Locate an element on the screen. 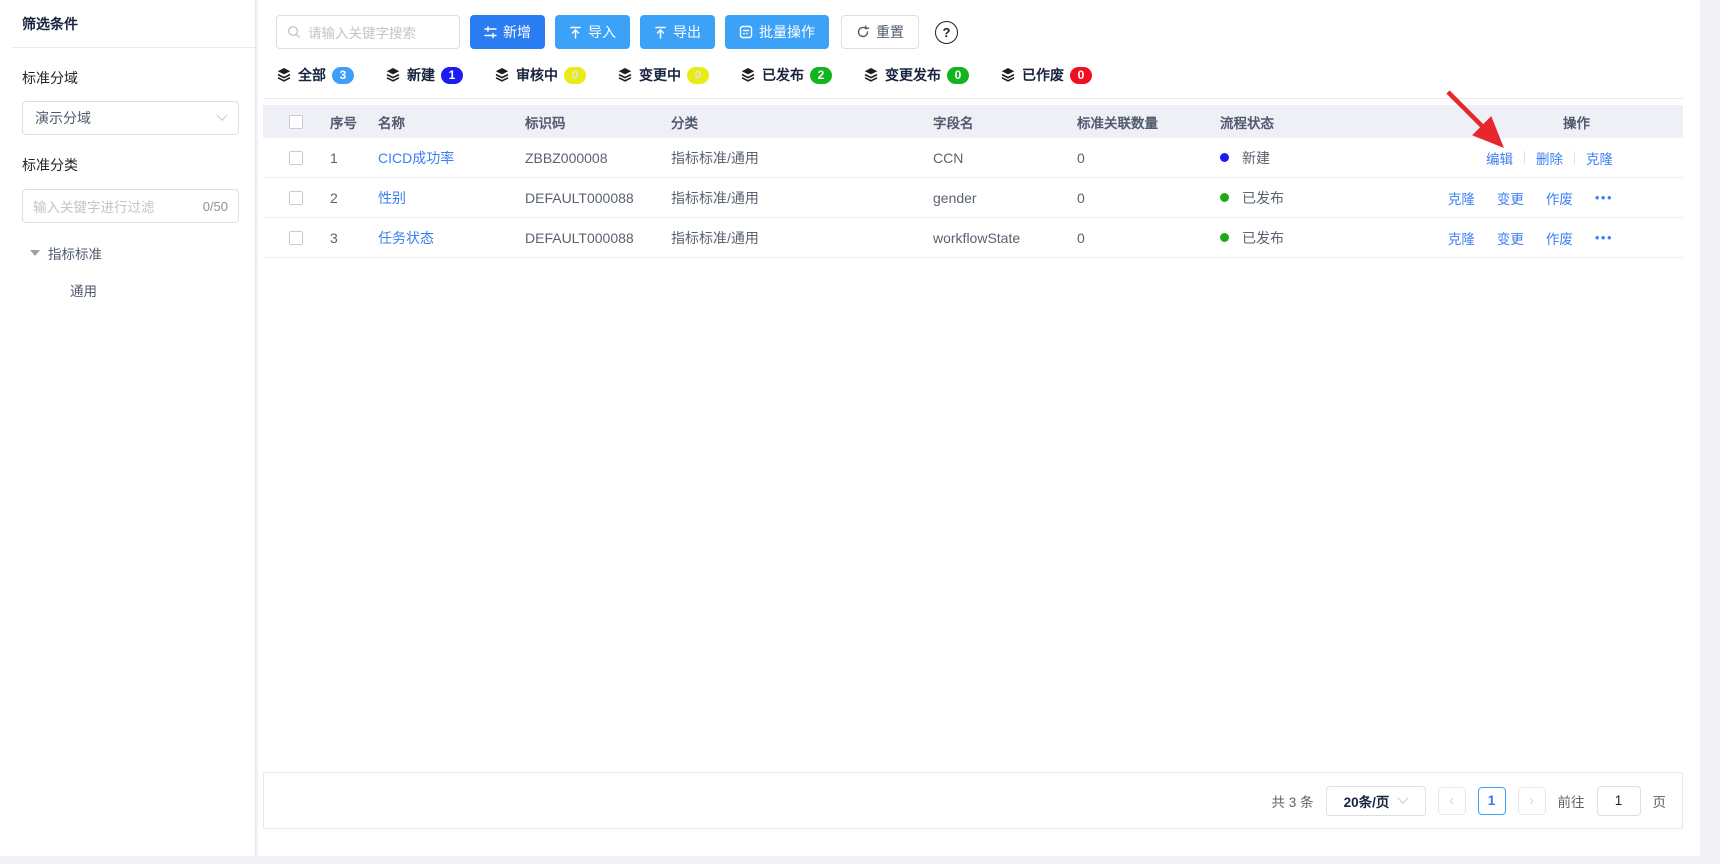 The height and width of the screenshot is (864, 1720). status-text: 新建 is located at coordinates (1256, 157).